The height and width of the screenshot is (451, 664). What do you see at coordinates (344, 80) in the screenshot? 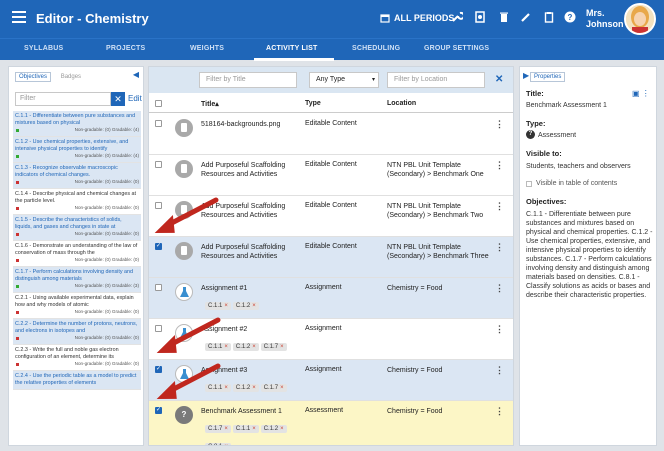
I see `type-select: Any Type ▾` at bounding box center [344, 80].